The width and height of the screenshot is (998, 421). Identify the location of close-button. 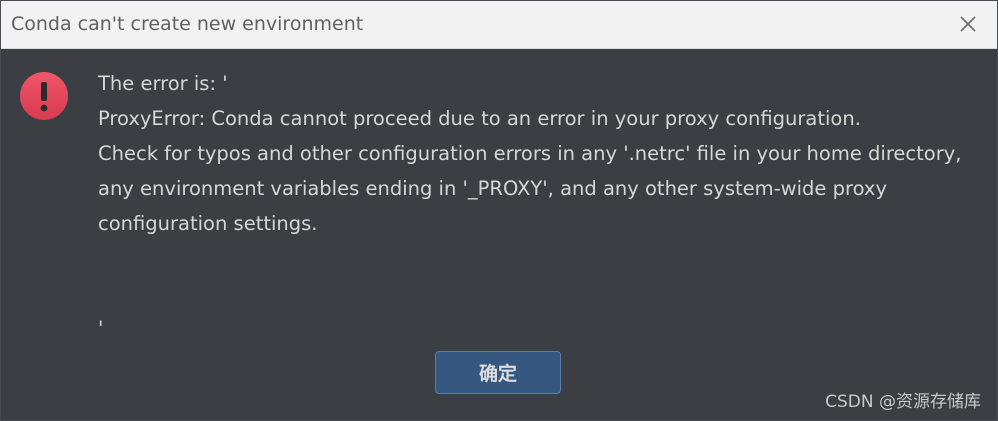
(968, 24).